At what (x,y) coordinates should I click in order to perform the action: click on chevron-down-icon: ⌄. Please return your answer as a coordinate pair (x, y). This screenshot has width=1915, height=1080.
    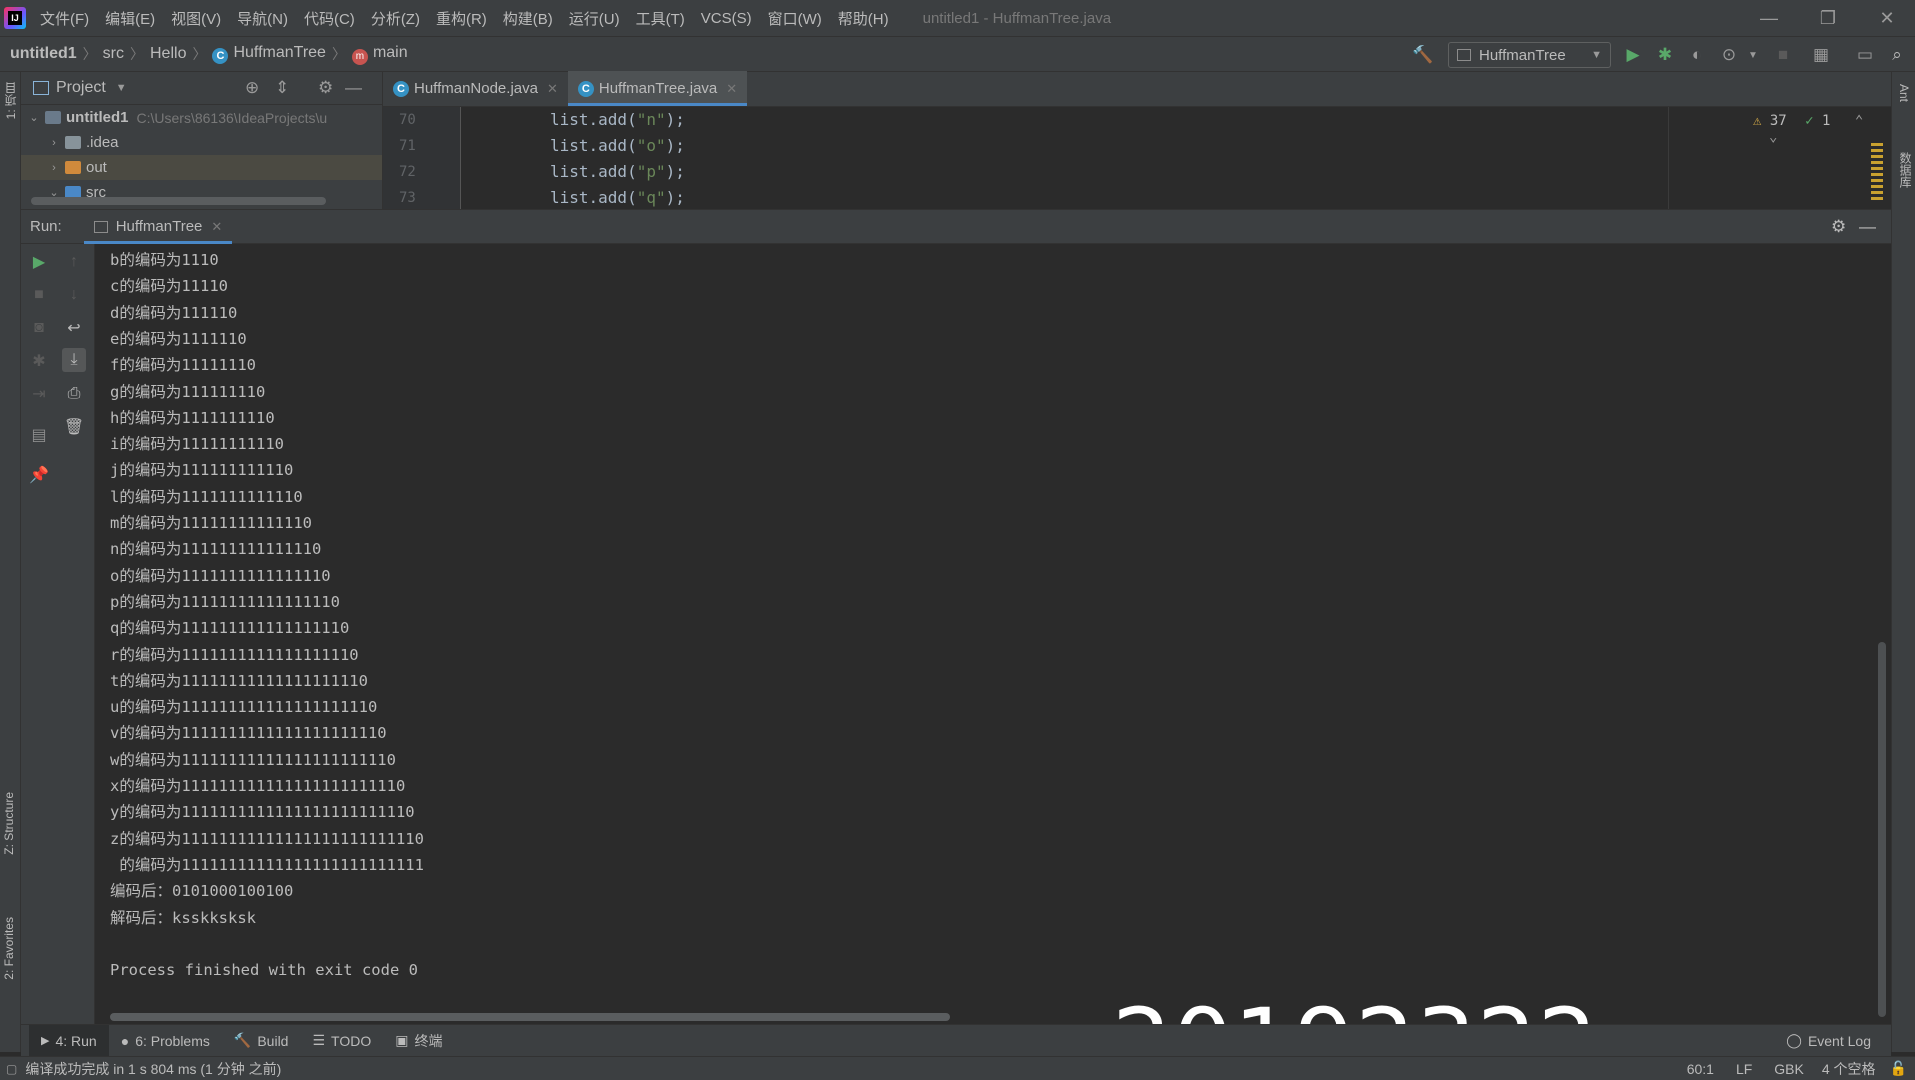
    Looking at the image, I should click on (1773, 137).